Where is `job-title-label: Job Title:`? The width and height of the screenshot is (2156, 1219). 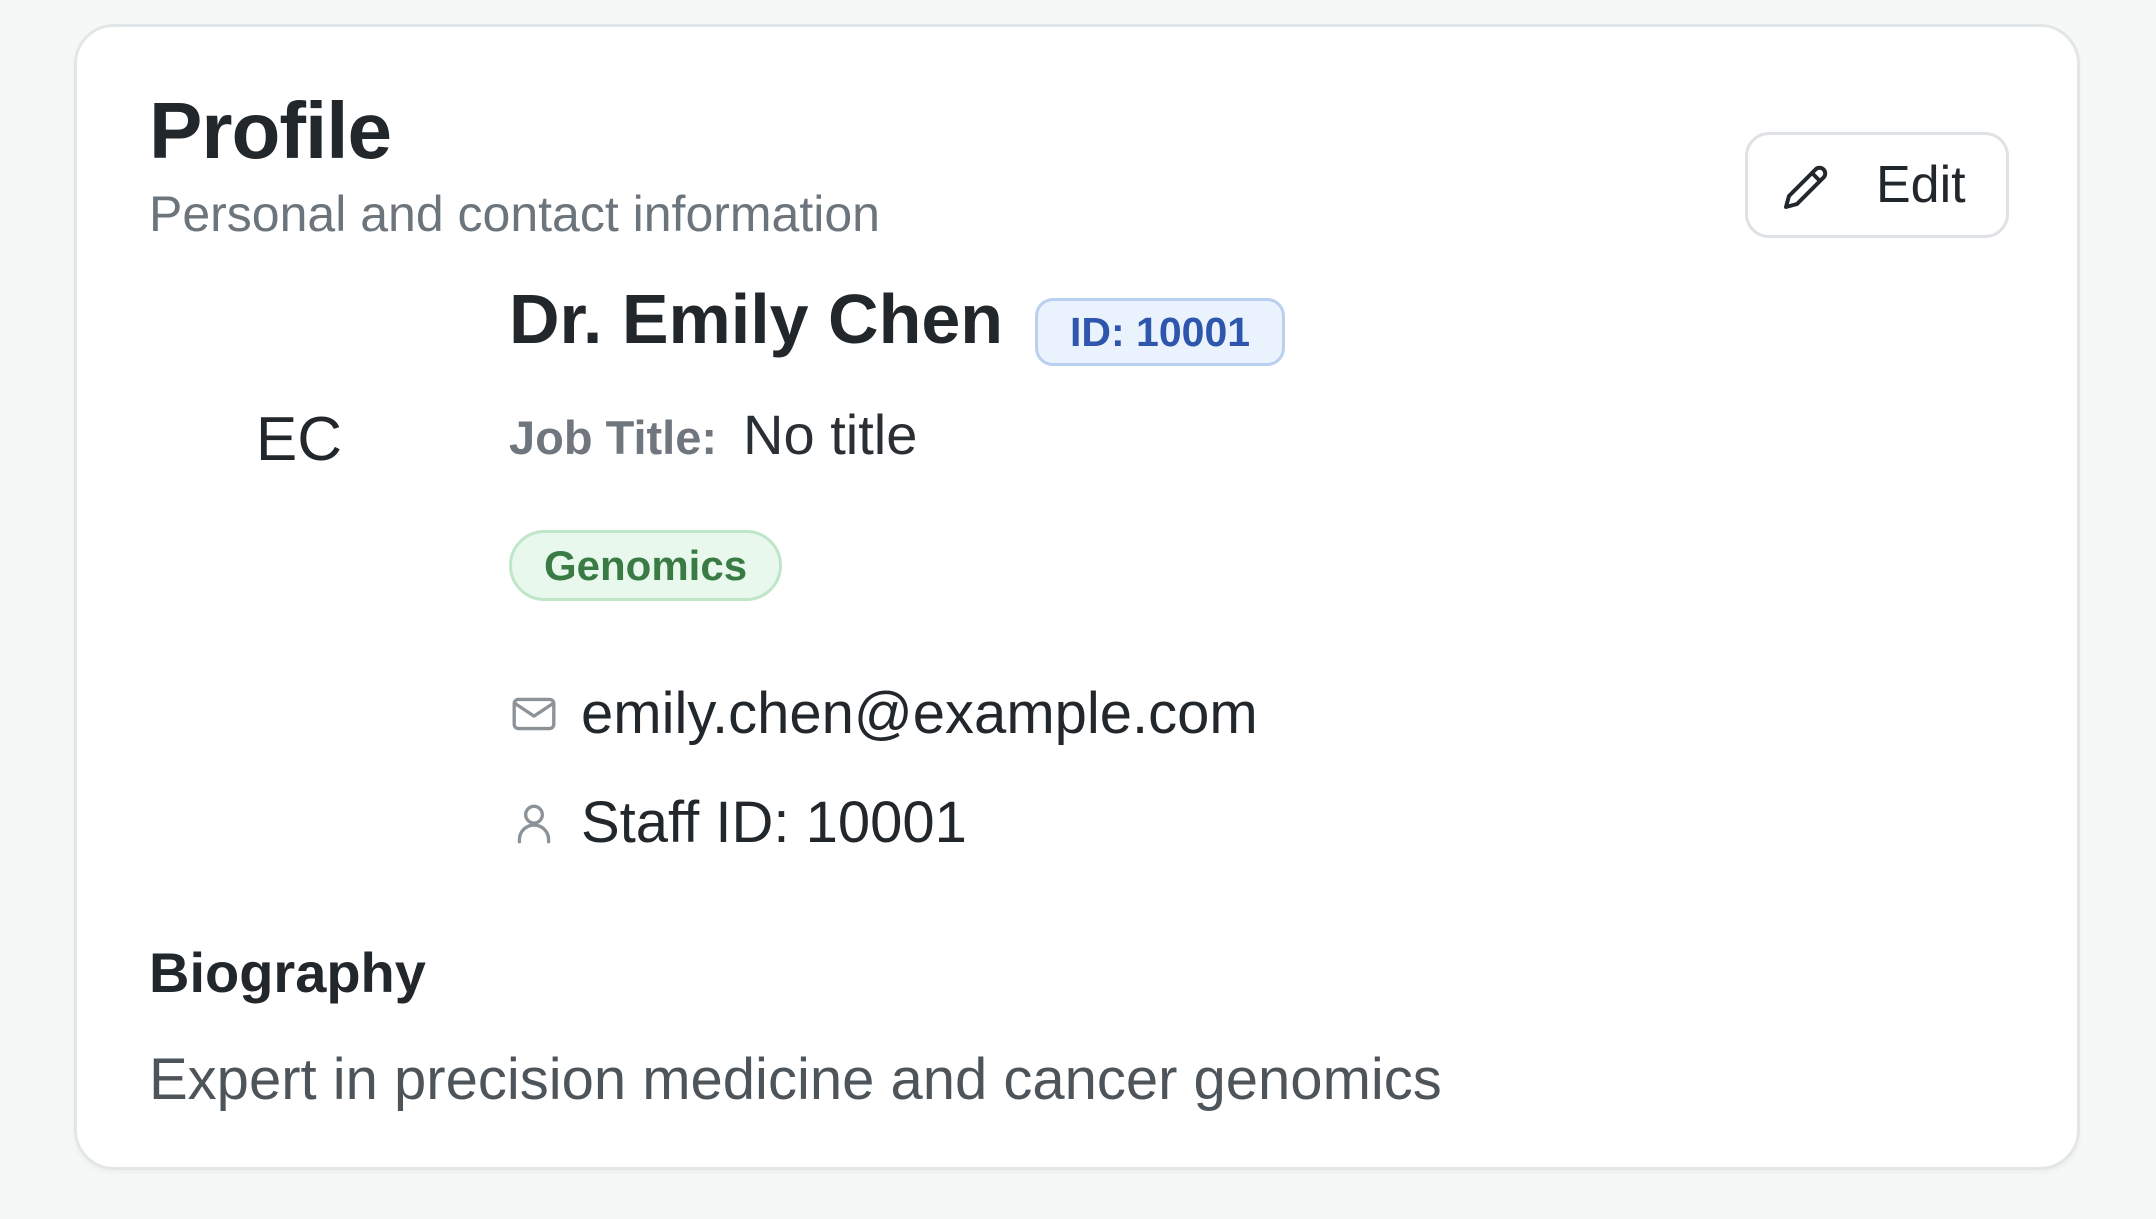 job-title-label: Job Title: is located at coordinates (613, 437).